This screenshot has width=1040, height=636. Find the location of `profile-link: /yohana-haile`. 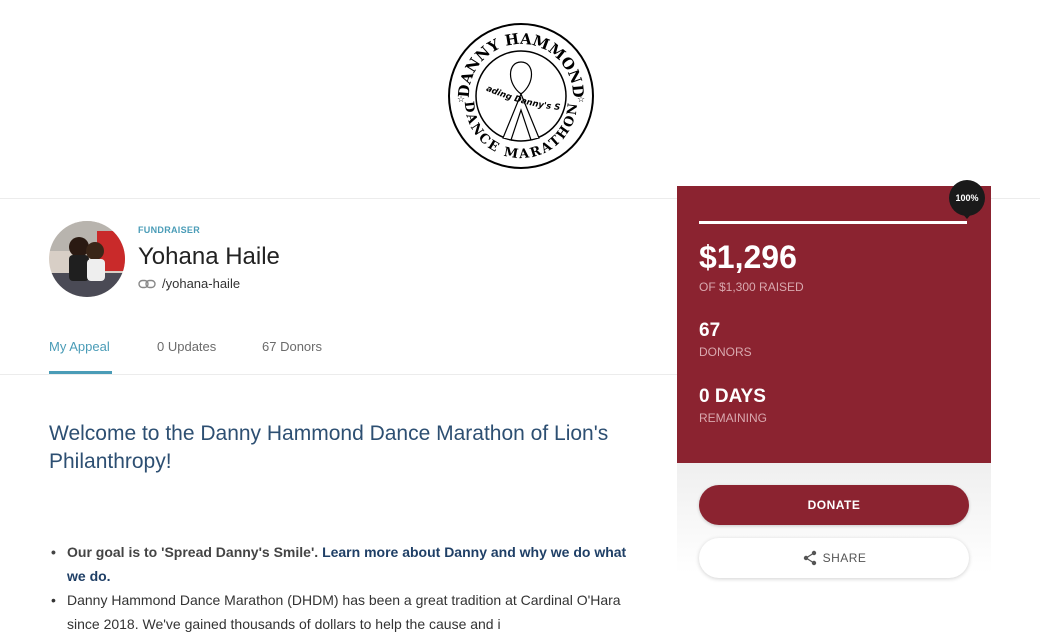

profile-link: /yohana-haile is located at coordinates (189, 283).